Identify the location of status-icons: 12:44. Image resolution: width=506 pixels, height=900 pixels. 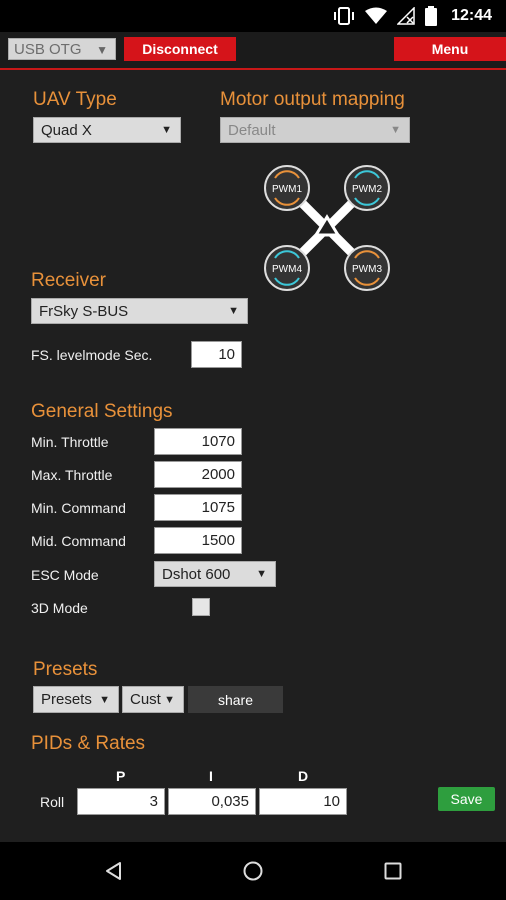
(412, 16).